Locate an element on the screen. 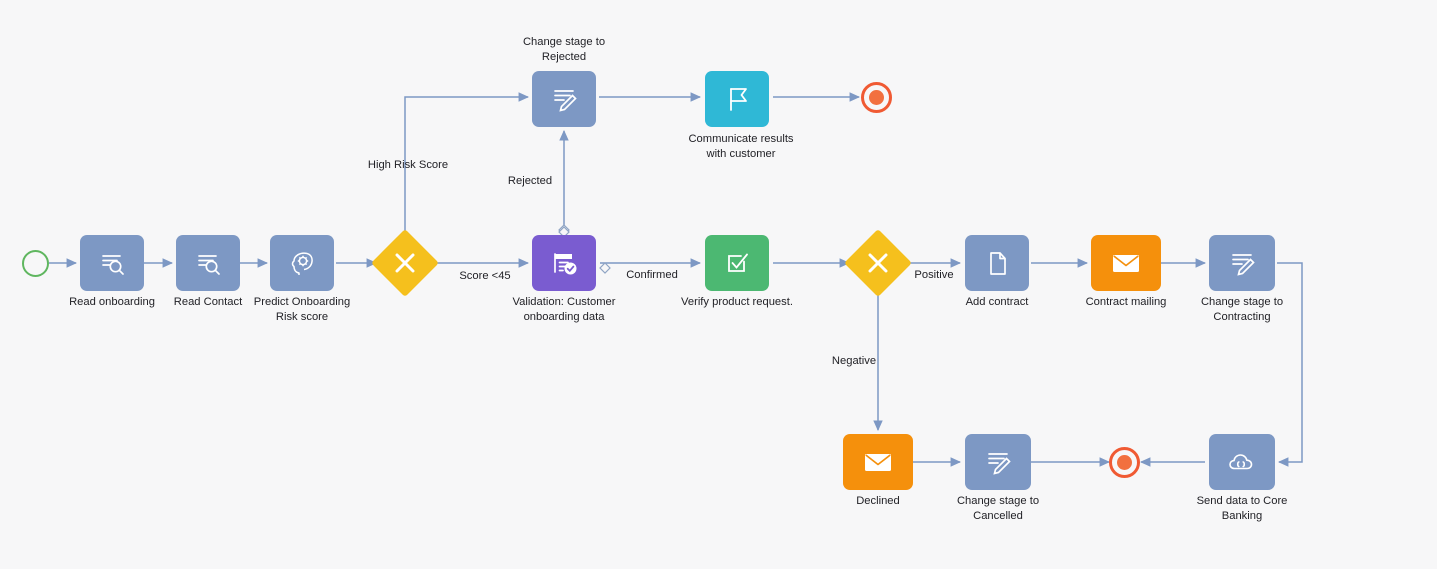 This screenshot has height=569, width=1437. form-check-icon is located at coordinates (564, 263).